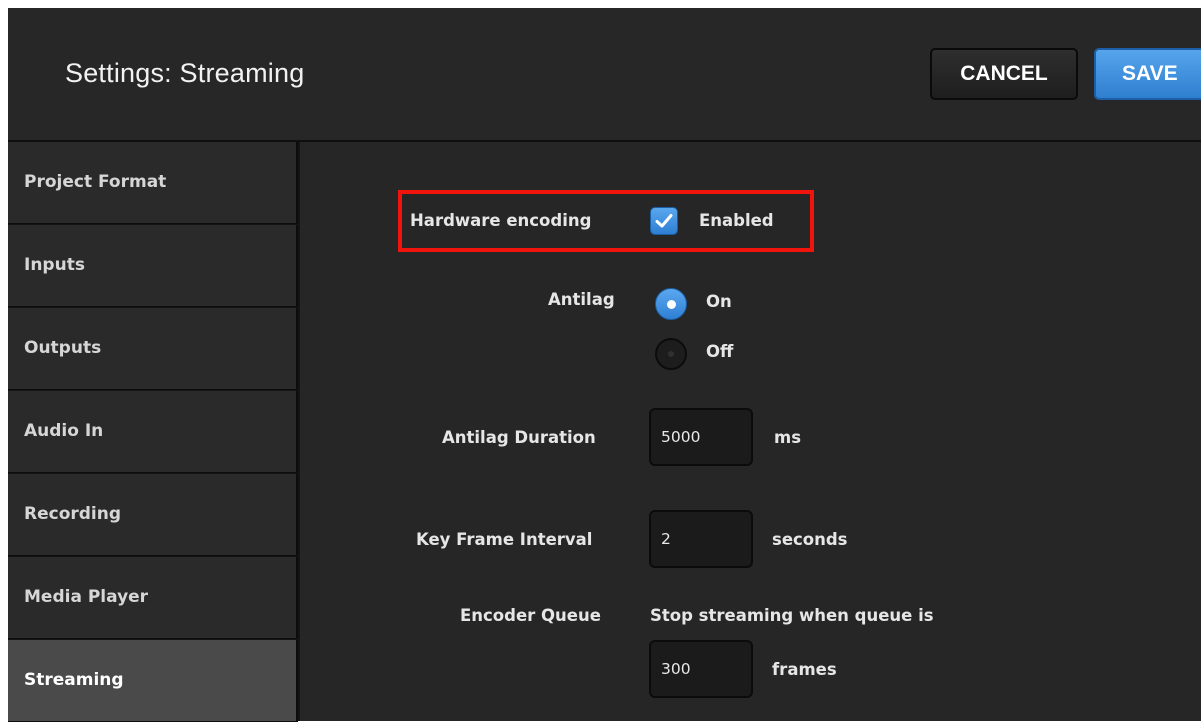  I want to click on sidebar-item-label: Media Player, so click(86, 597).